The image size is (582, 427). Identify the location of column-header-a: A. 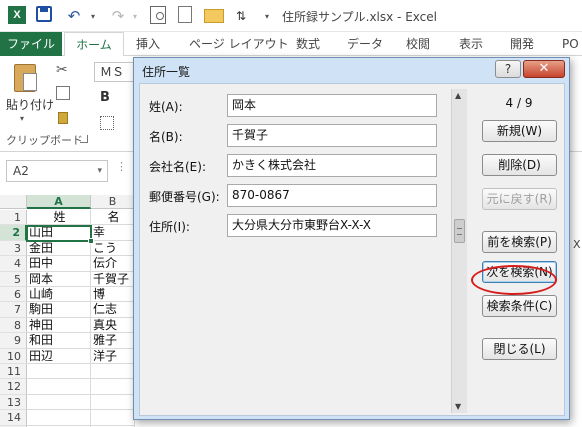
(59, 202).